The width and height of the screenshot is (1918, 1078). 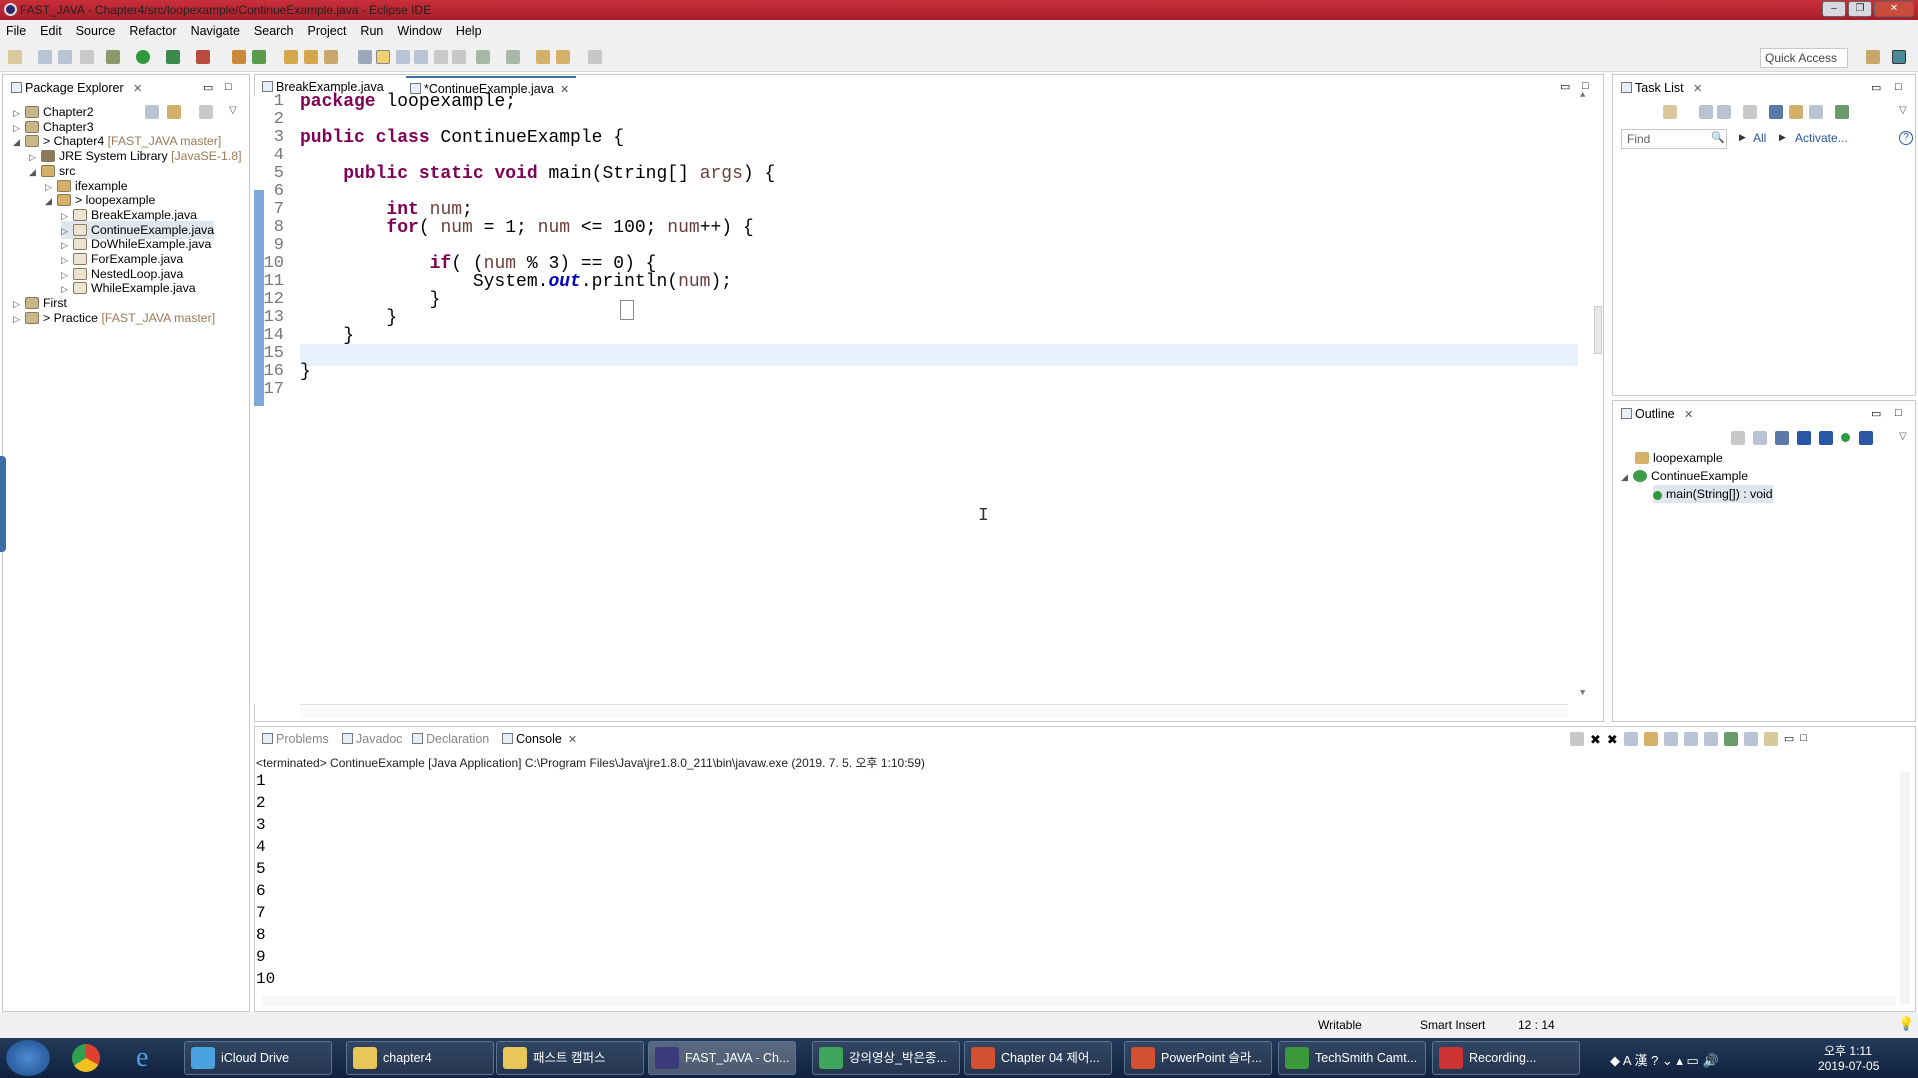 I want to click on tab-declaration: Declaration, so click(x=448, y=739).